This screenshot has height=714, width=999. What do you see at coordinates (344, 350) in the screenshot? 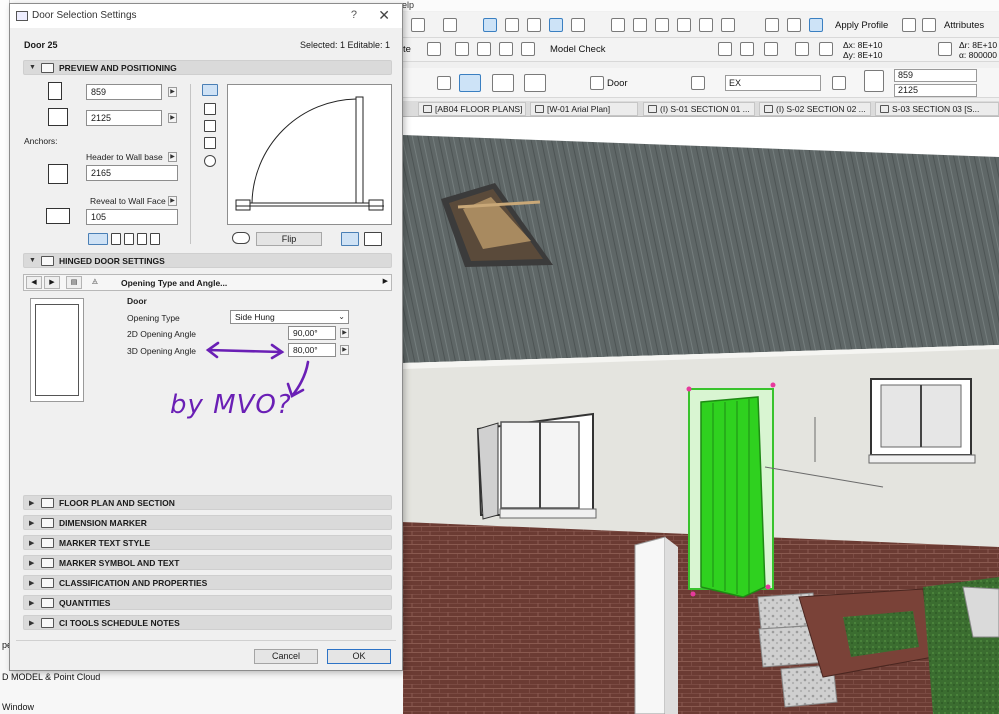
I see `angle-3d-button: ▶` at bounding box center [344, 350].